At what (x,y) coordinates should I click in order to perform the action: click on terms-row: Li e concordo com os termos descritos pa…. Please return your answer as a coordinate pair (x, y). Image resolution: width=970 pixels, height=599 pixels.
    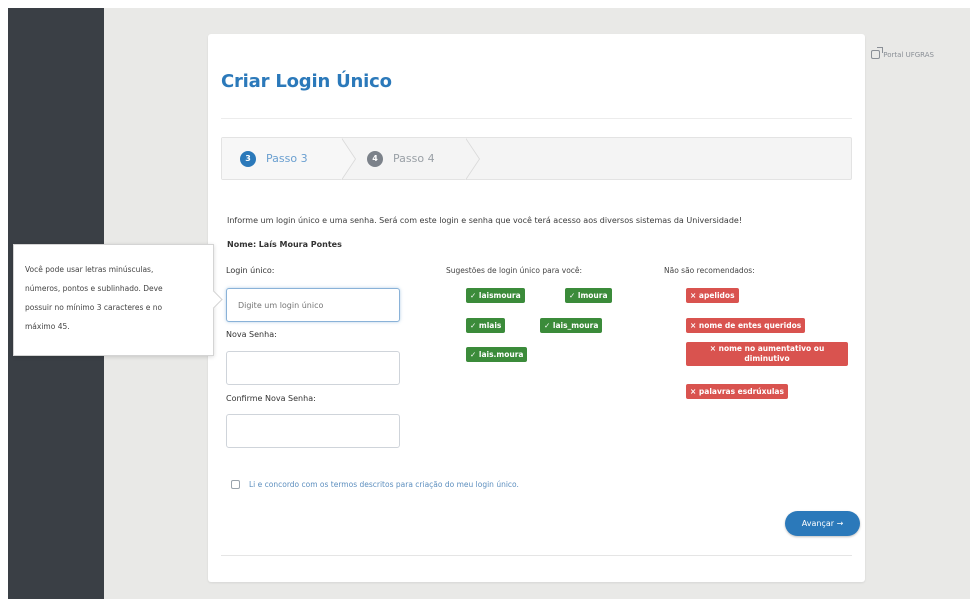
    Looking at the image, I should click on (375, 484).